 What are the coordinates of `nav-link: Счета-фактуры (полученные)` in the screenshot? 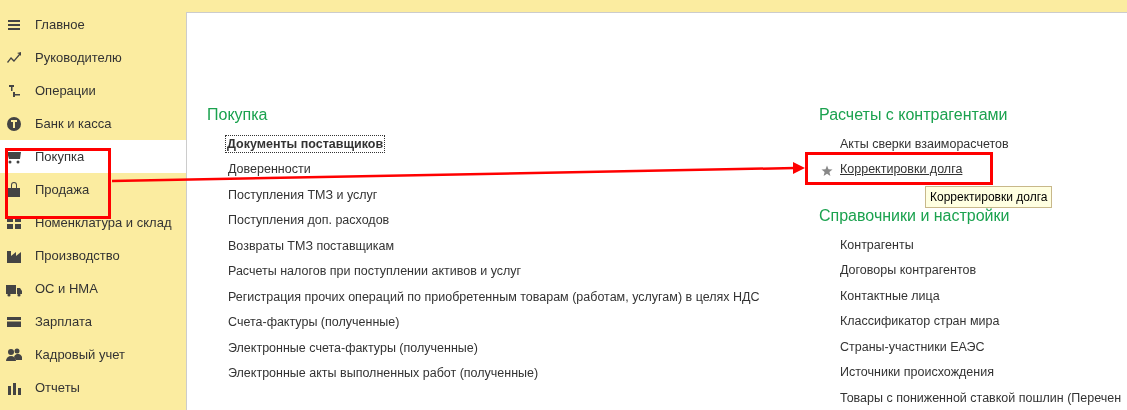 It's located at (314, 322).